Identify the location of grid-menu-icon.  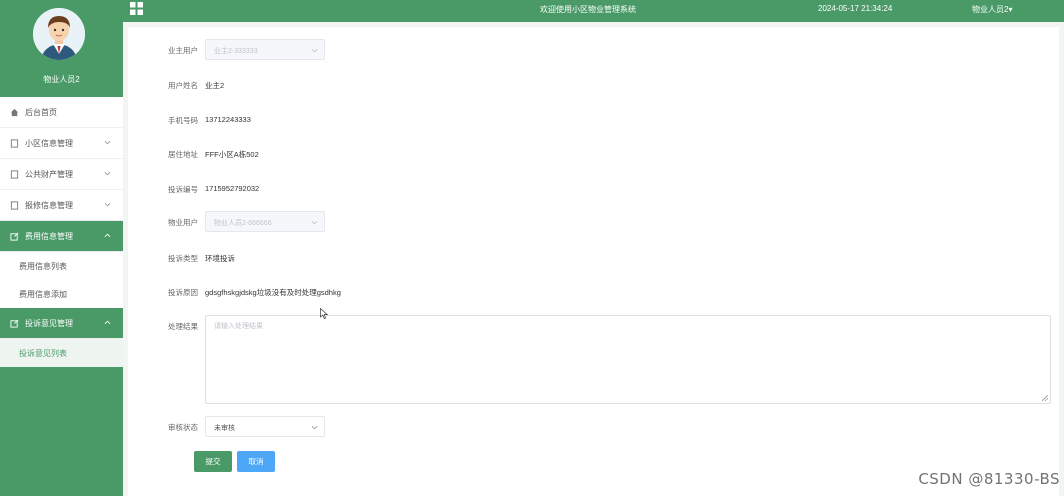
(136, 8).